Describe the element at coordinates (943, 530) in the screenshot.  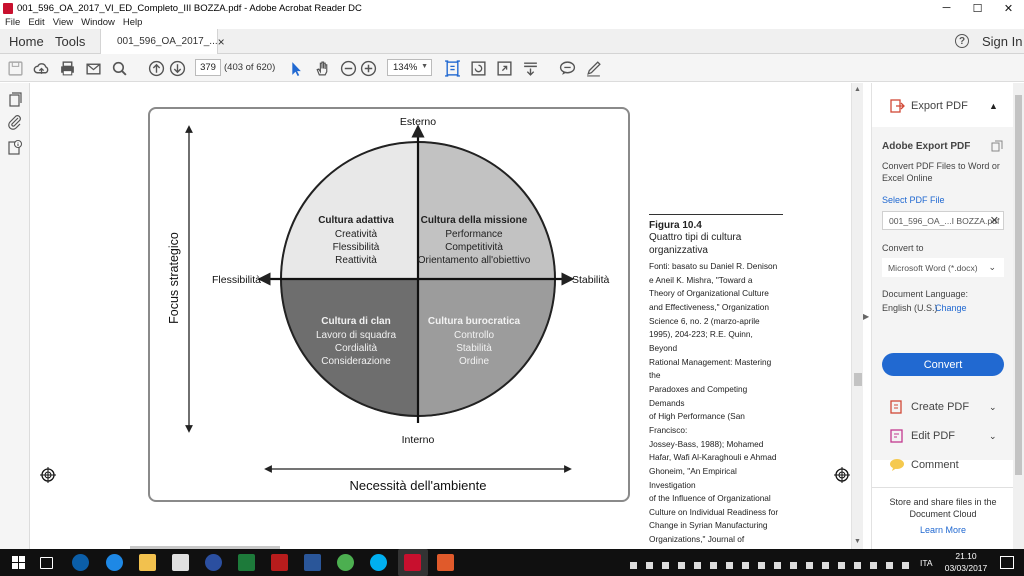
I see `learn-more-link: Learn More` at that location.